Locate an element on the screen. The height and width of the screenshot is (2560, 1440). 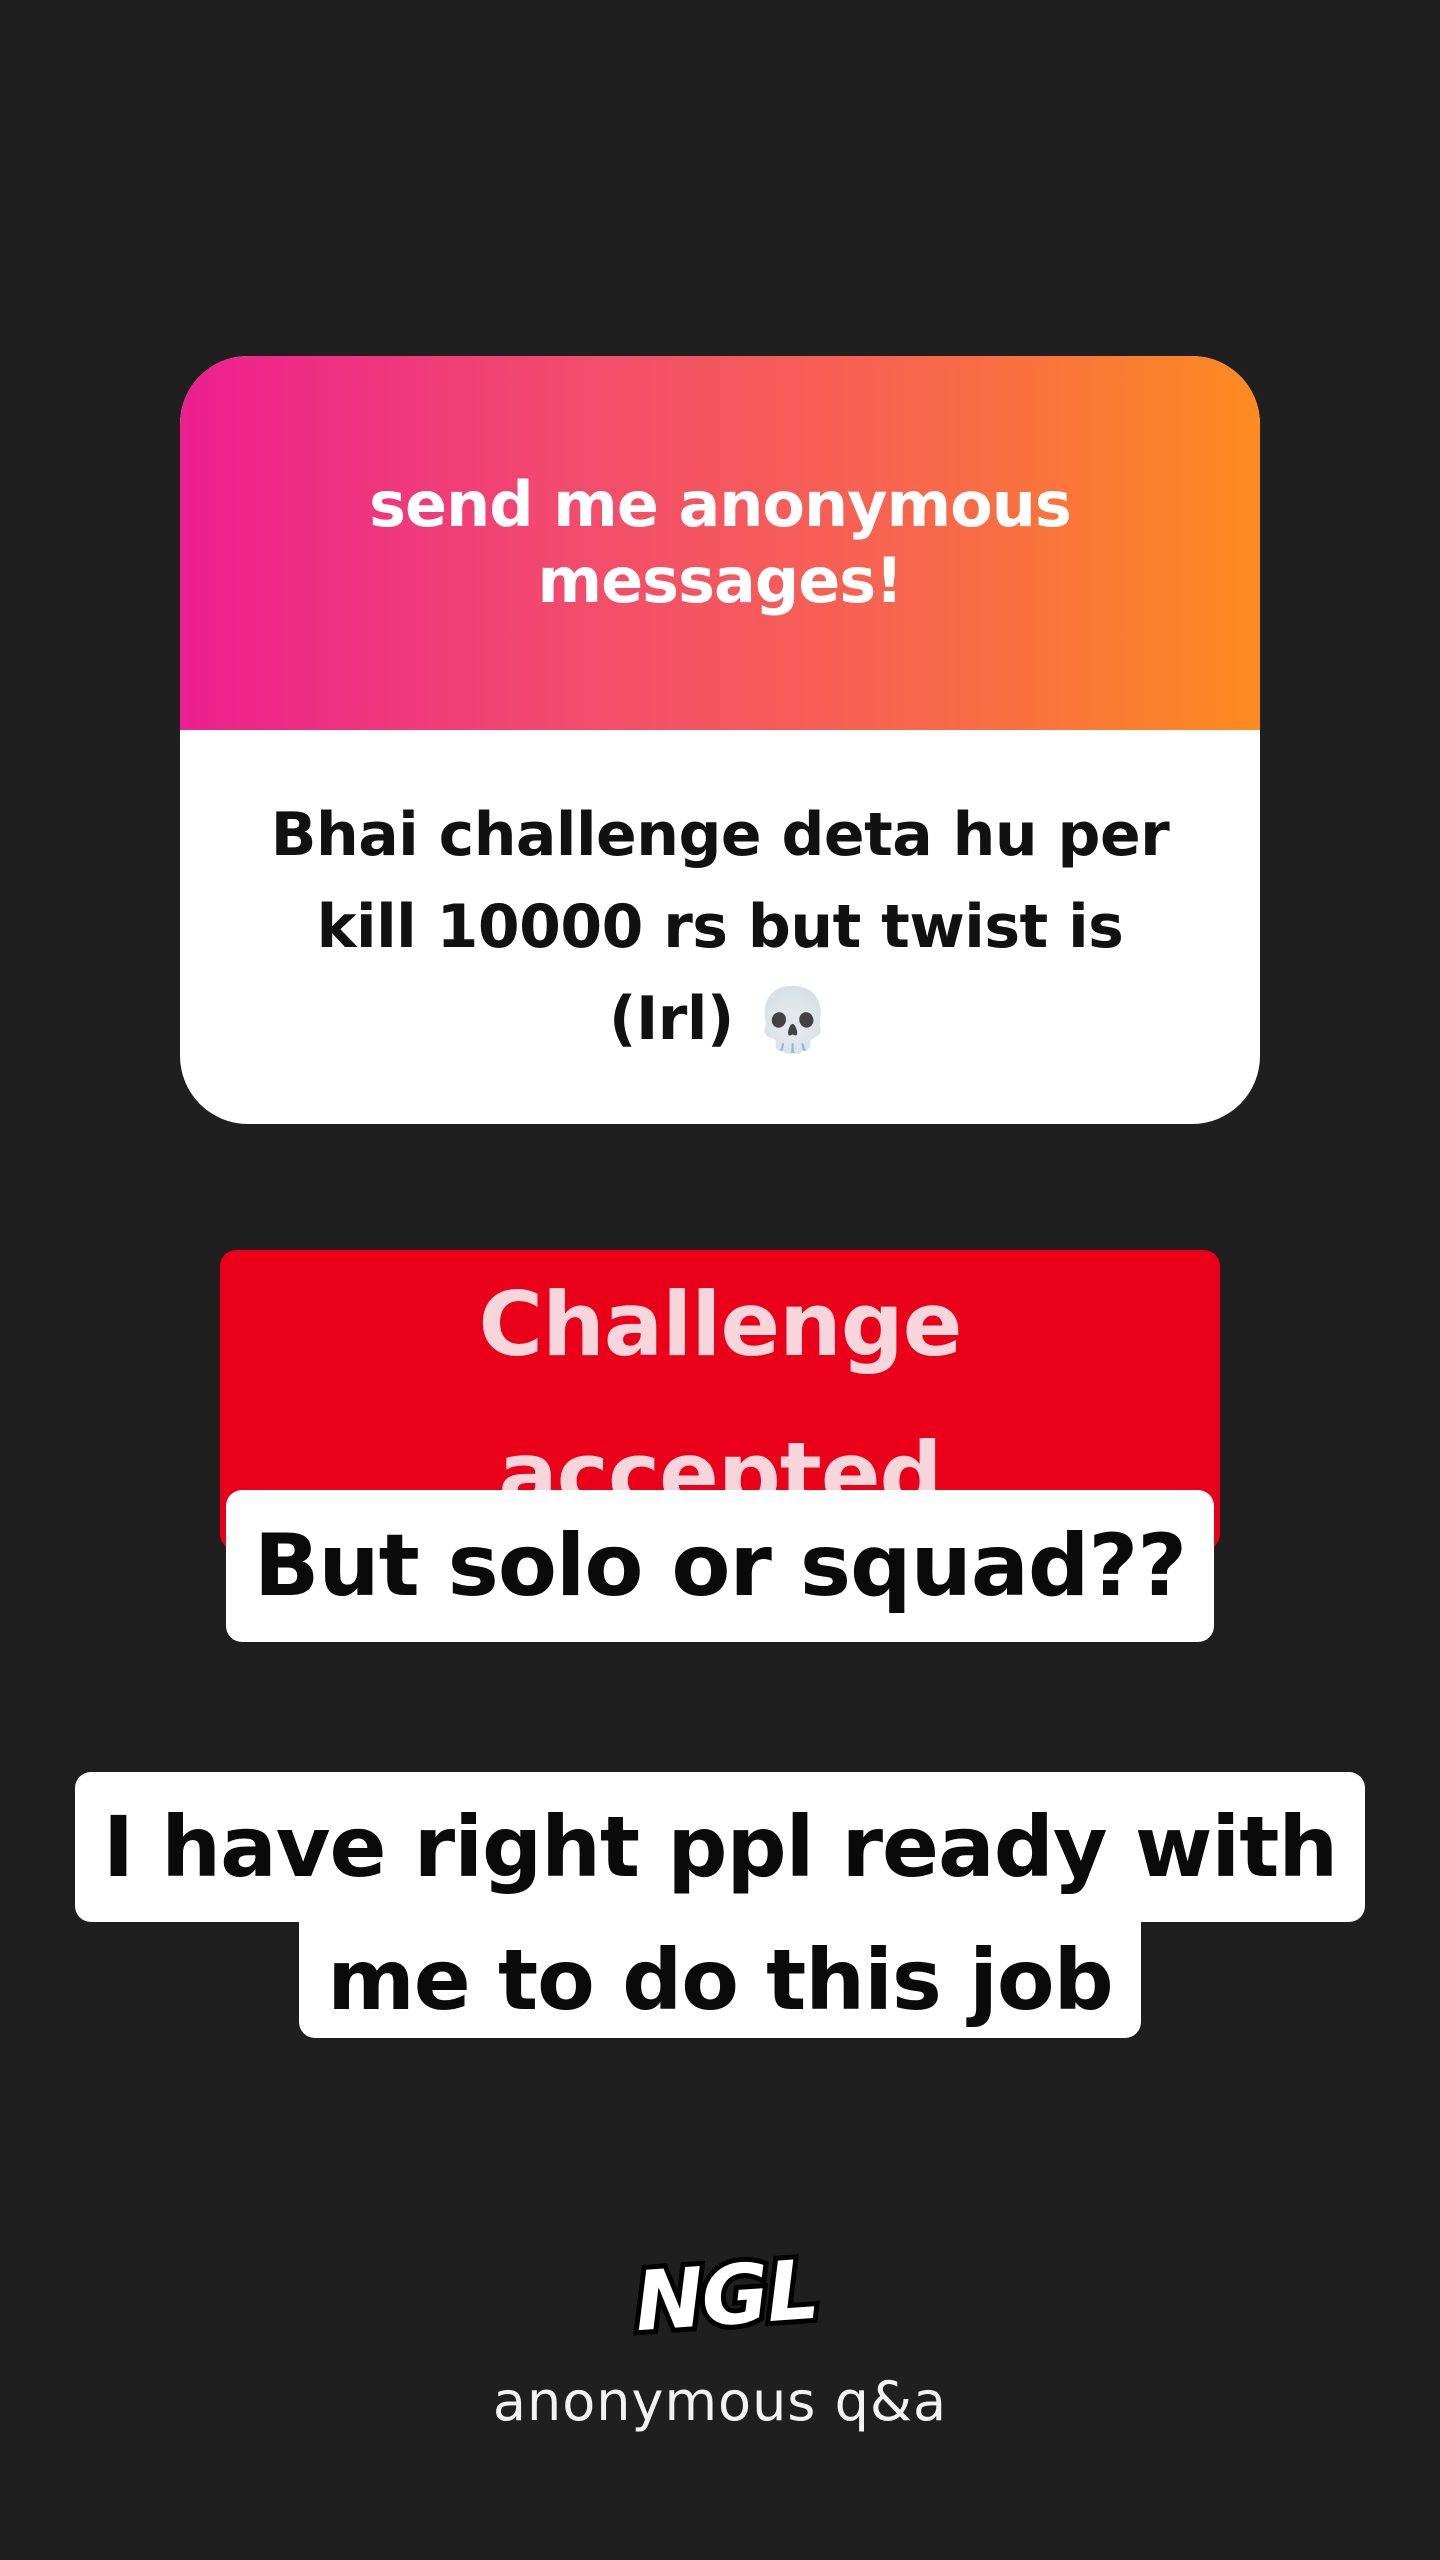
question-prompt: send me anonymous messages! is located at coordinates (720, 542).